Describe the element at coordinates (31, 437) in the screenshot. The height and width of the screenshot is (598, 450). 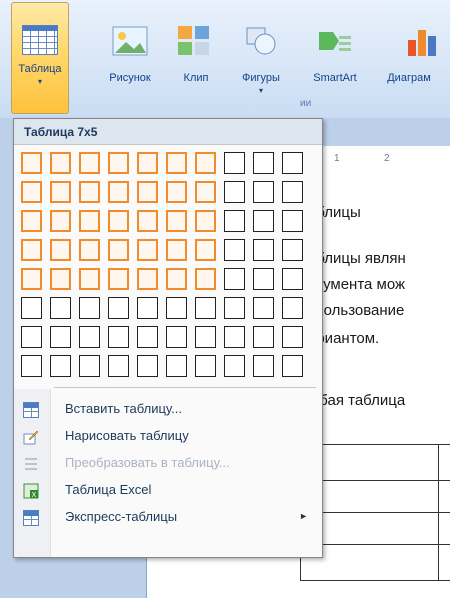
I see `draw-table-icon` at that location.